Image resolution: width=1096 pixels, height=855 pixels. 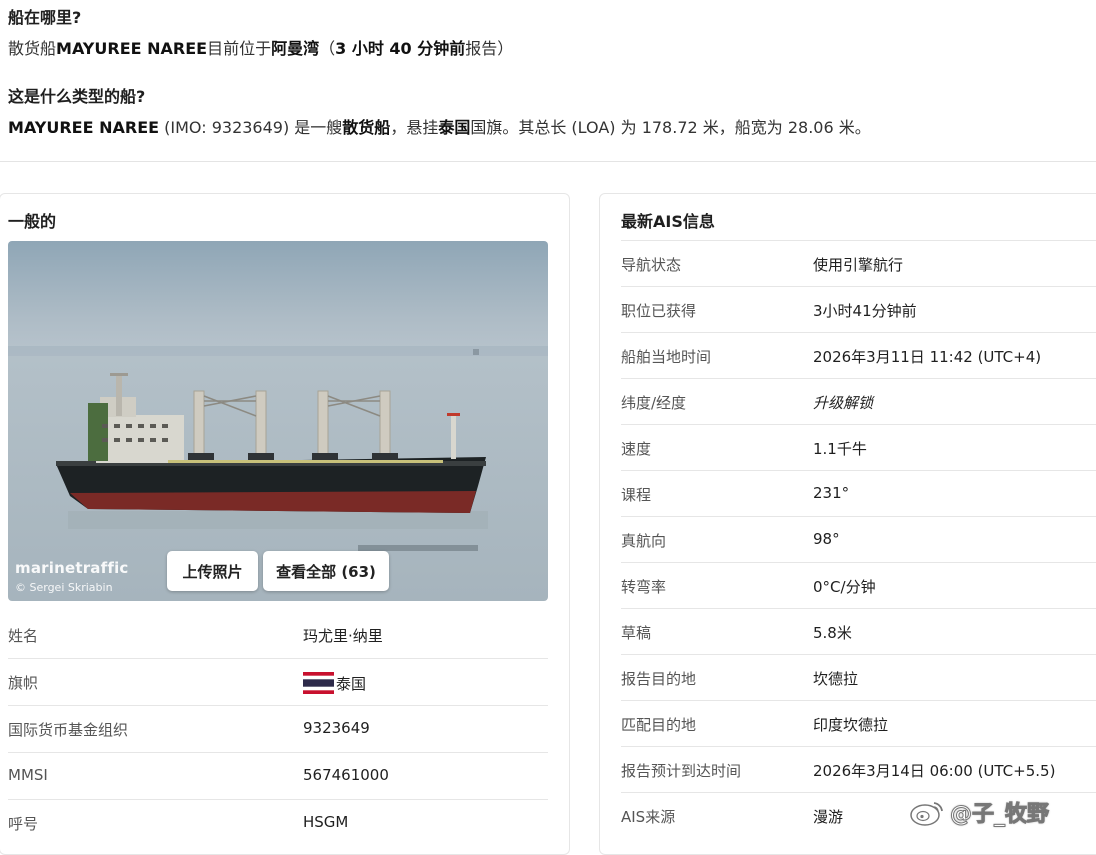 I want to click on ais-row-position-received: 职位已获得 3小时41分钟前, so click(x=858, y=310).